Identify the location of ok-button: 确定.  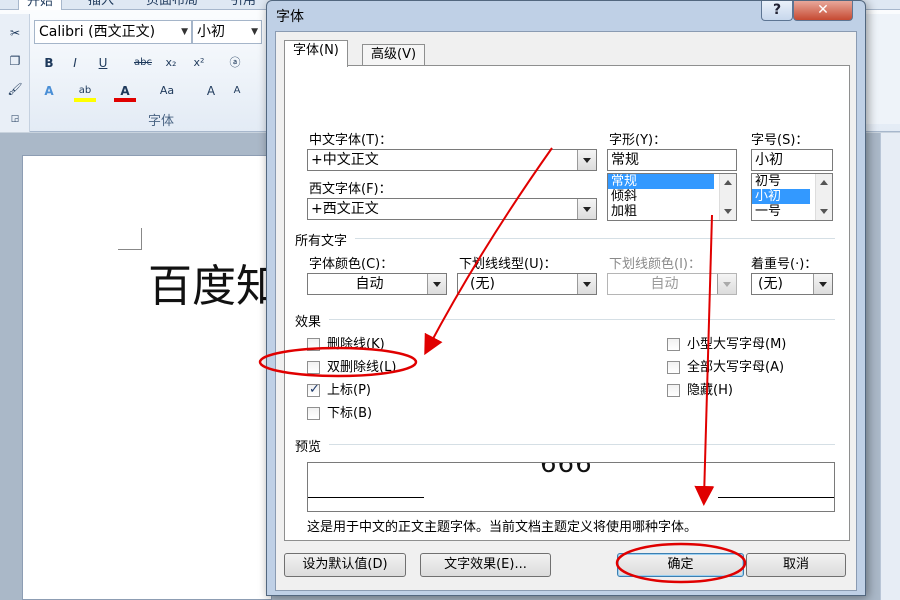
(680, 565).